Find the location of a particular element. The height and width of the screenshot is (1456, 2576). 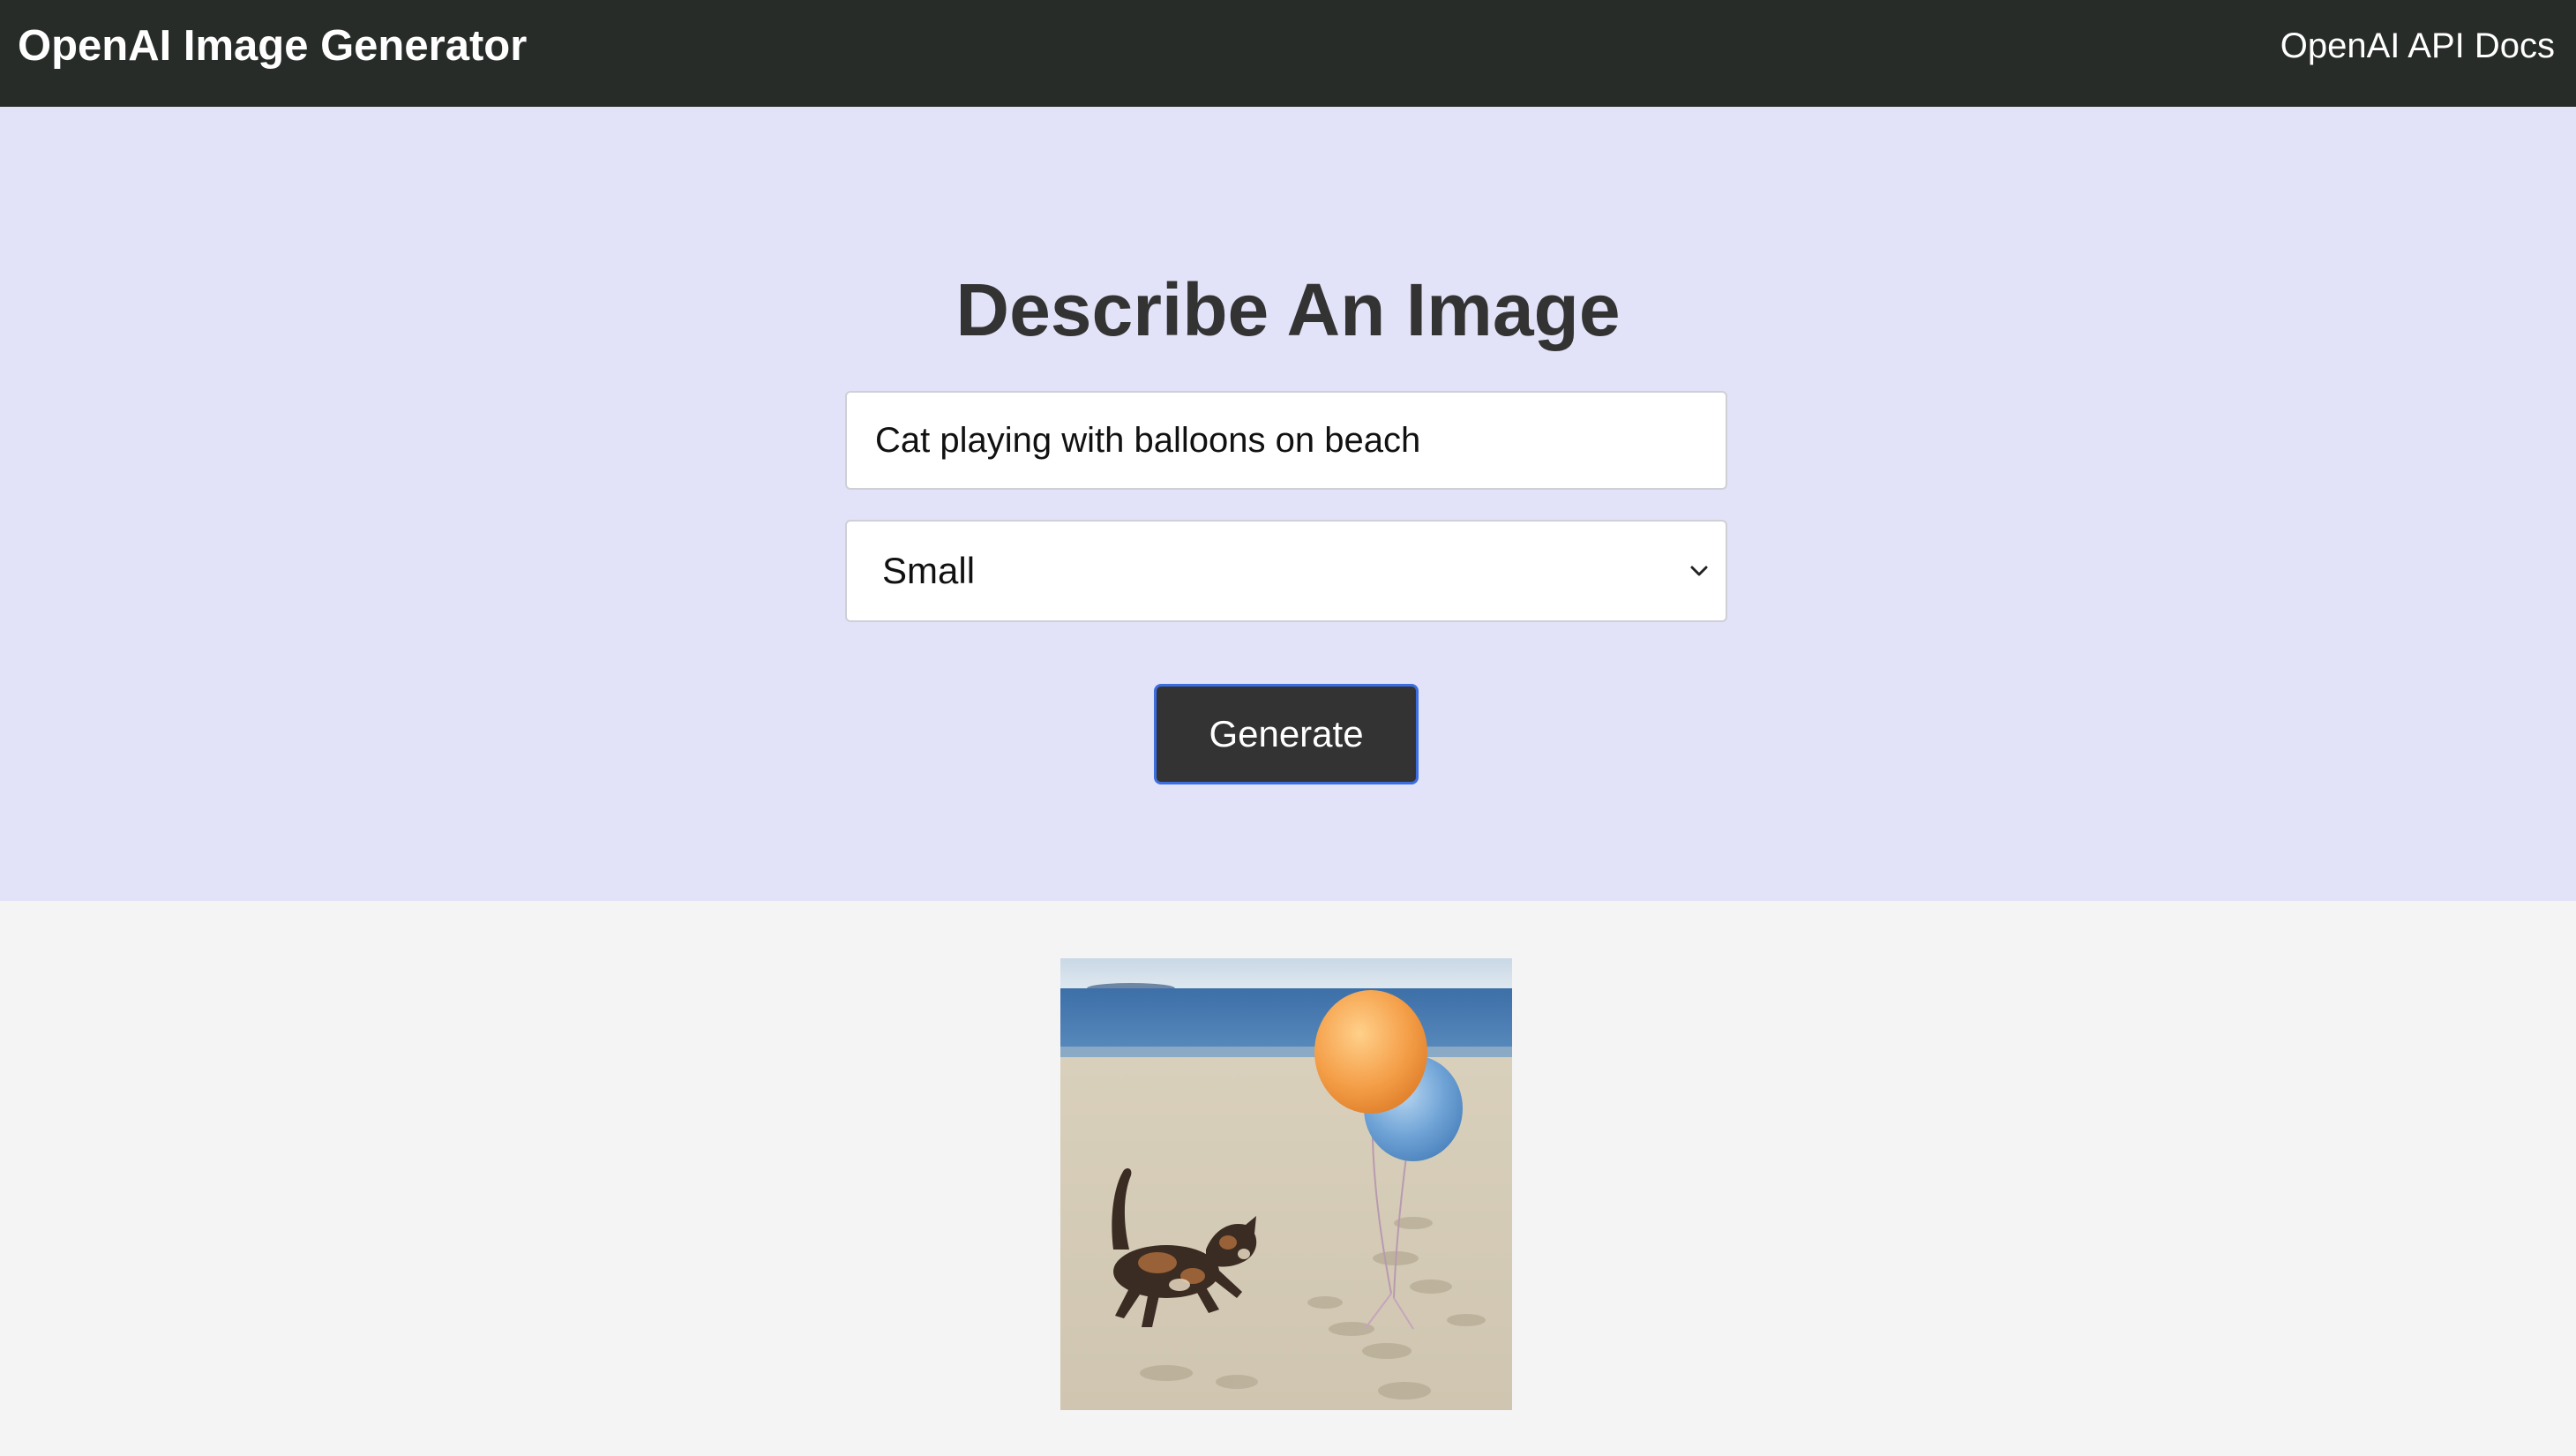

generated-image is located at coordinates (1286, 1184).